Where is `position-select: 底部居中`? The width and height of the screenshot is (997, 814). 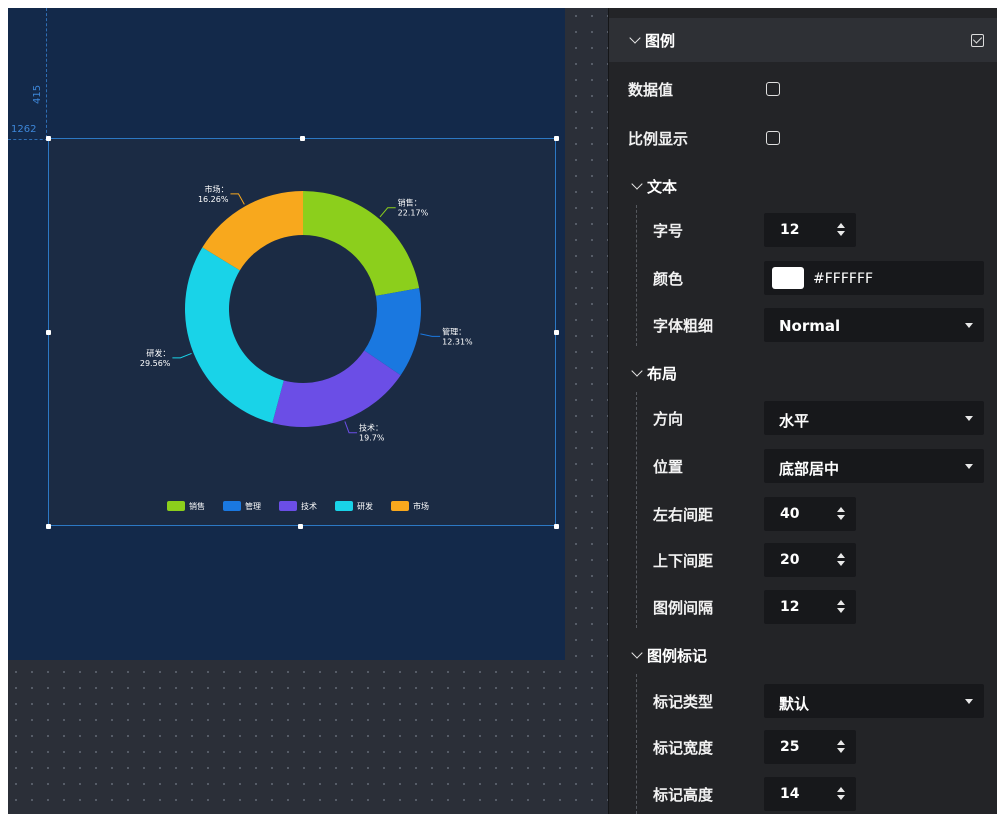 position-select: 底部居中 is located at coordinates (874, 466).